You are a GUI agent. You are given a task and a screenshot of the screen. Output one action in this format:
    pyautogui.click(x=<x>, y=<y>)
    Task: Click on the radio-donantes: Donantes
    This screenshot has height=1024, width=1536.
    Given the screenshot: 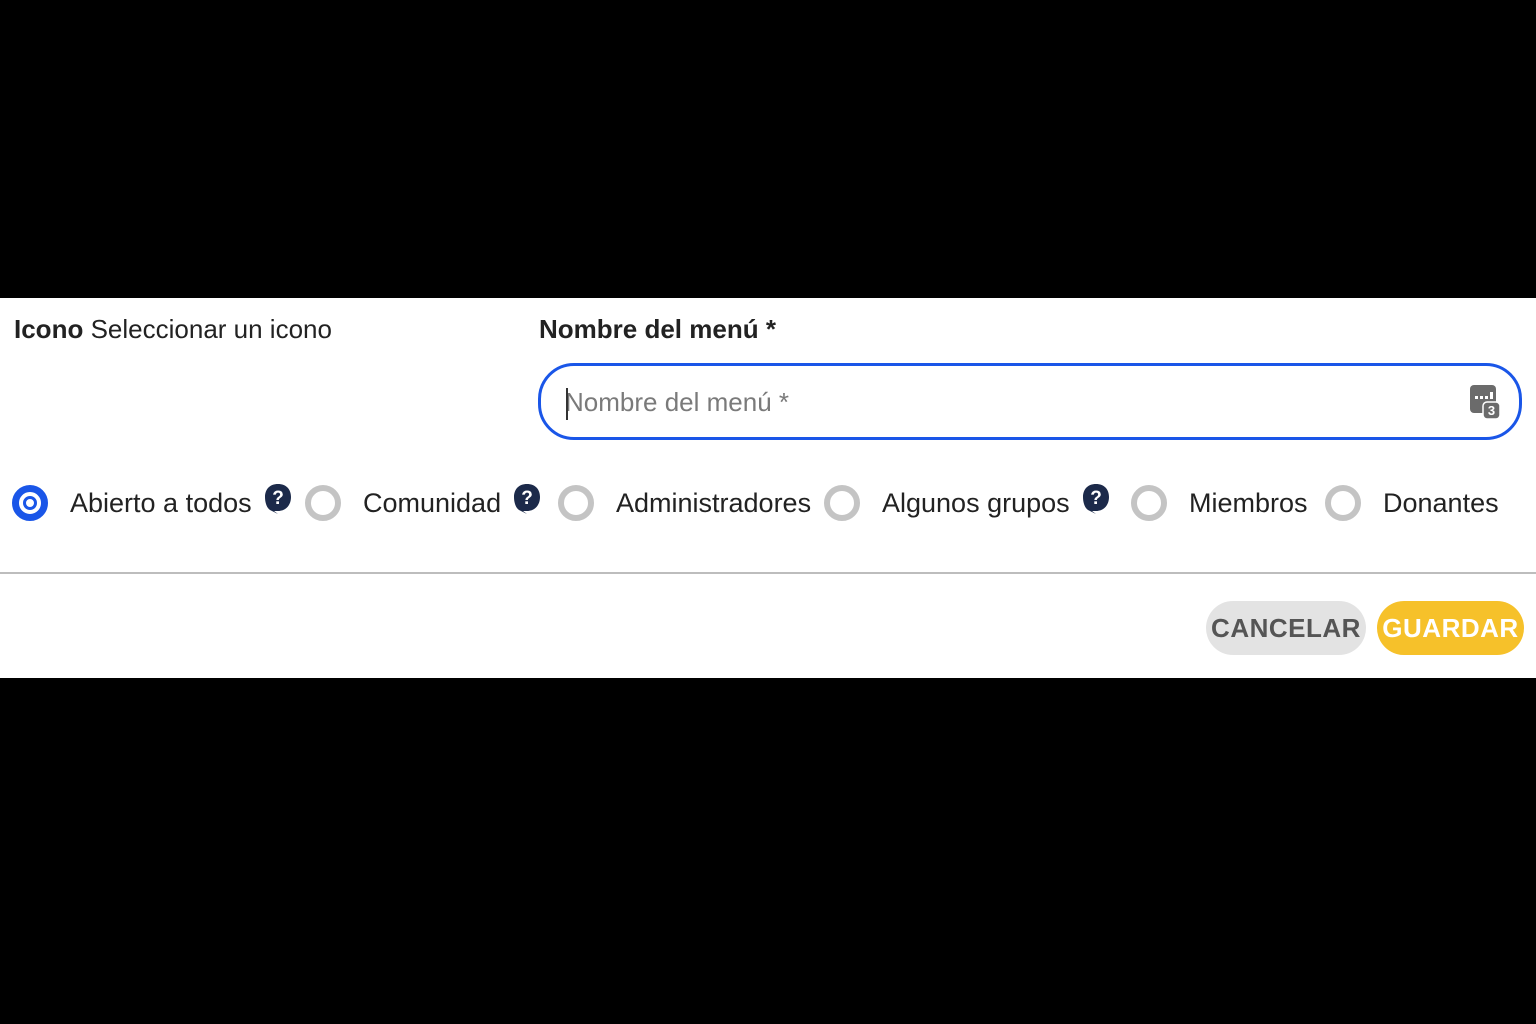 What is the action you would take?
    pyautogui.click(x=1412, y=503)
    